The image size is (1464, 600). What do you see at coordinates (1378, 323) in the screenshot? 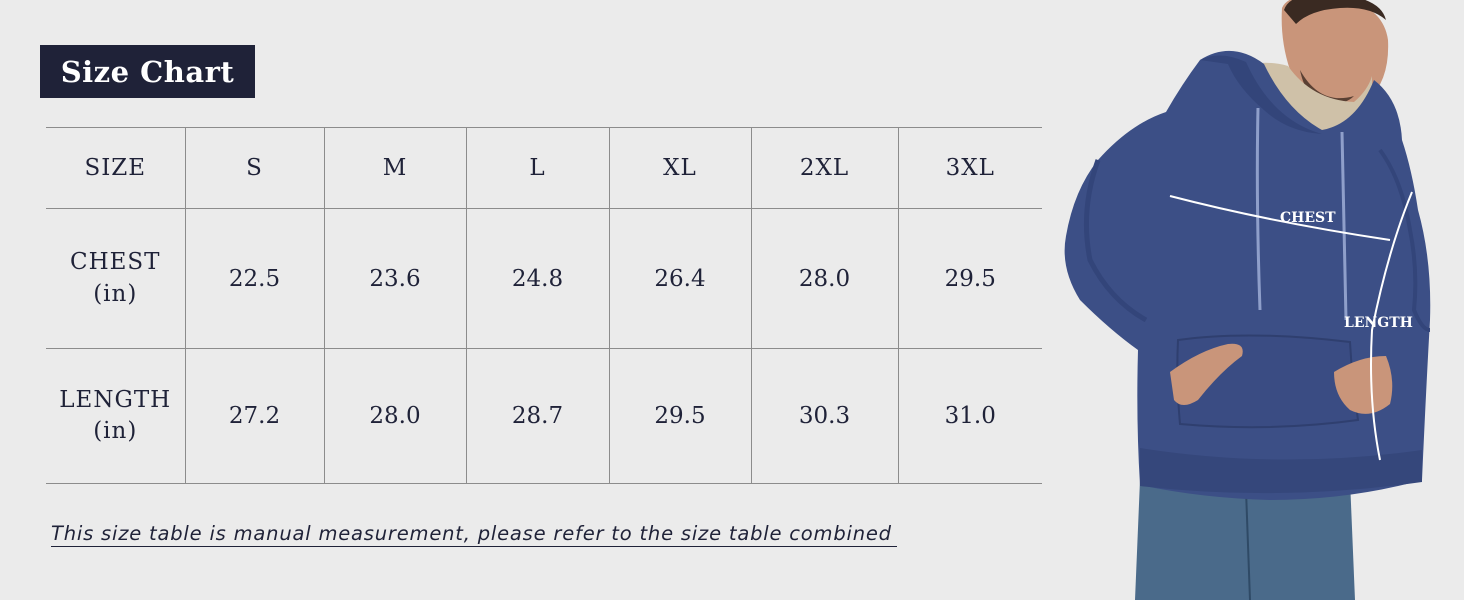
I see `length-label: LENGTH` at bounding box center [1378, 323].